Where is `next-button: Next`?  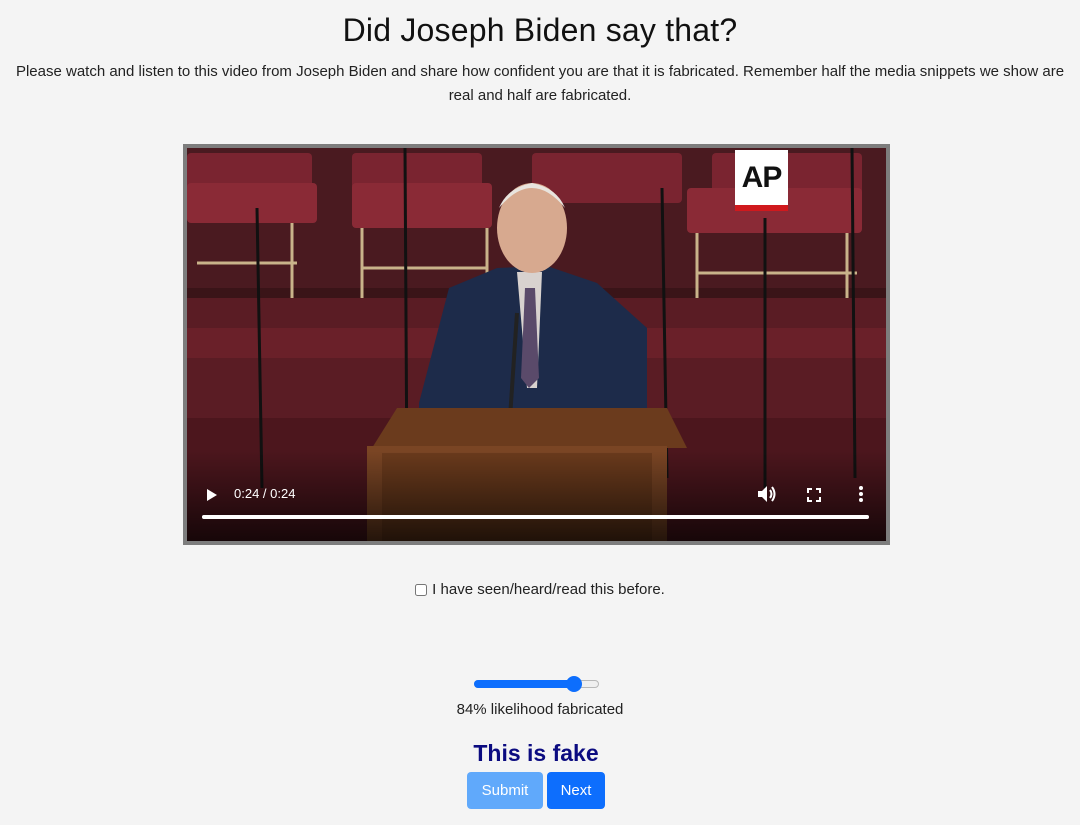 next-button: Next is located at coordinates (576, 790).